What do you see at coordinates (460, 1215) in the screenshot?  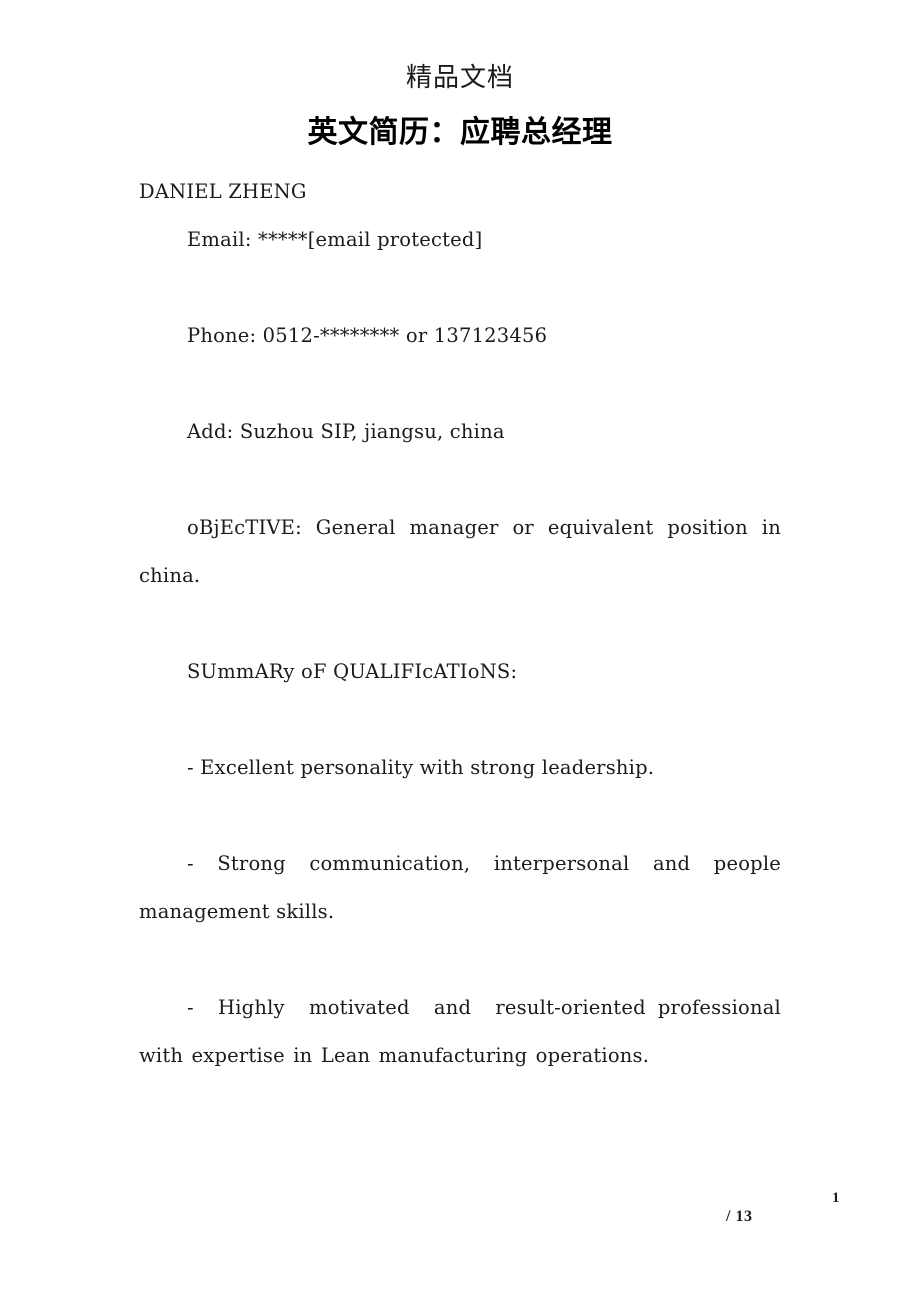 I see `page-footer: 1 / 13` at bounding box center [460, 1215].